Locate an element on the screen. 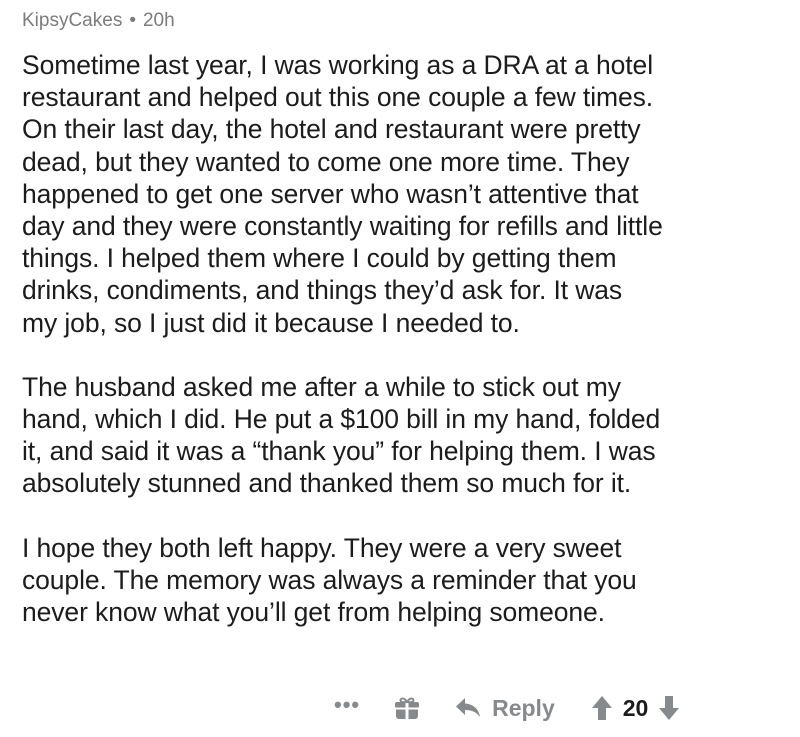 This screenshot has width=800, height=737. more-options-button: ••• is located at coordinates (347, 708).